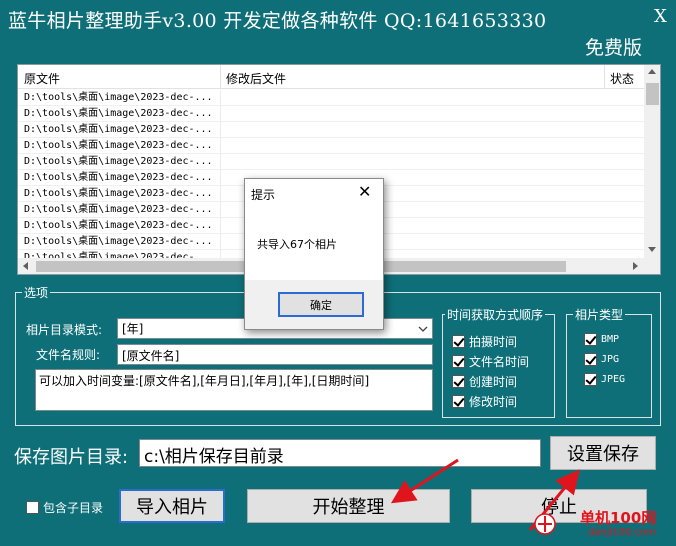  Describe the element at coordinates (64, 330) in the screenshot. I see `dir-mode-label: 相片目录模式:` at that location.